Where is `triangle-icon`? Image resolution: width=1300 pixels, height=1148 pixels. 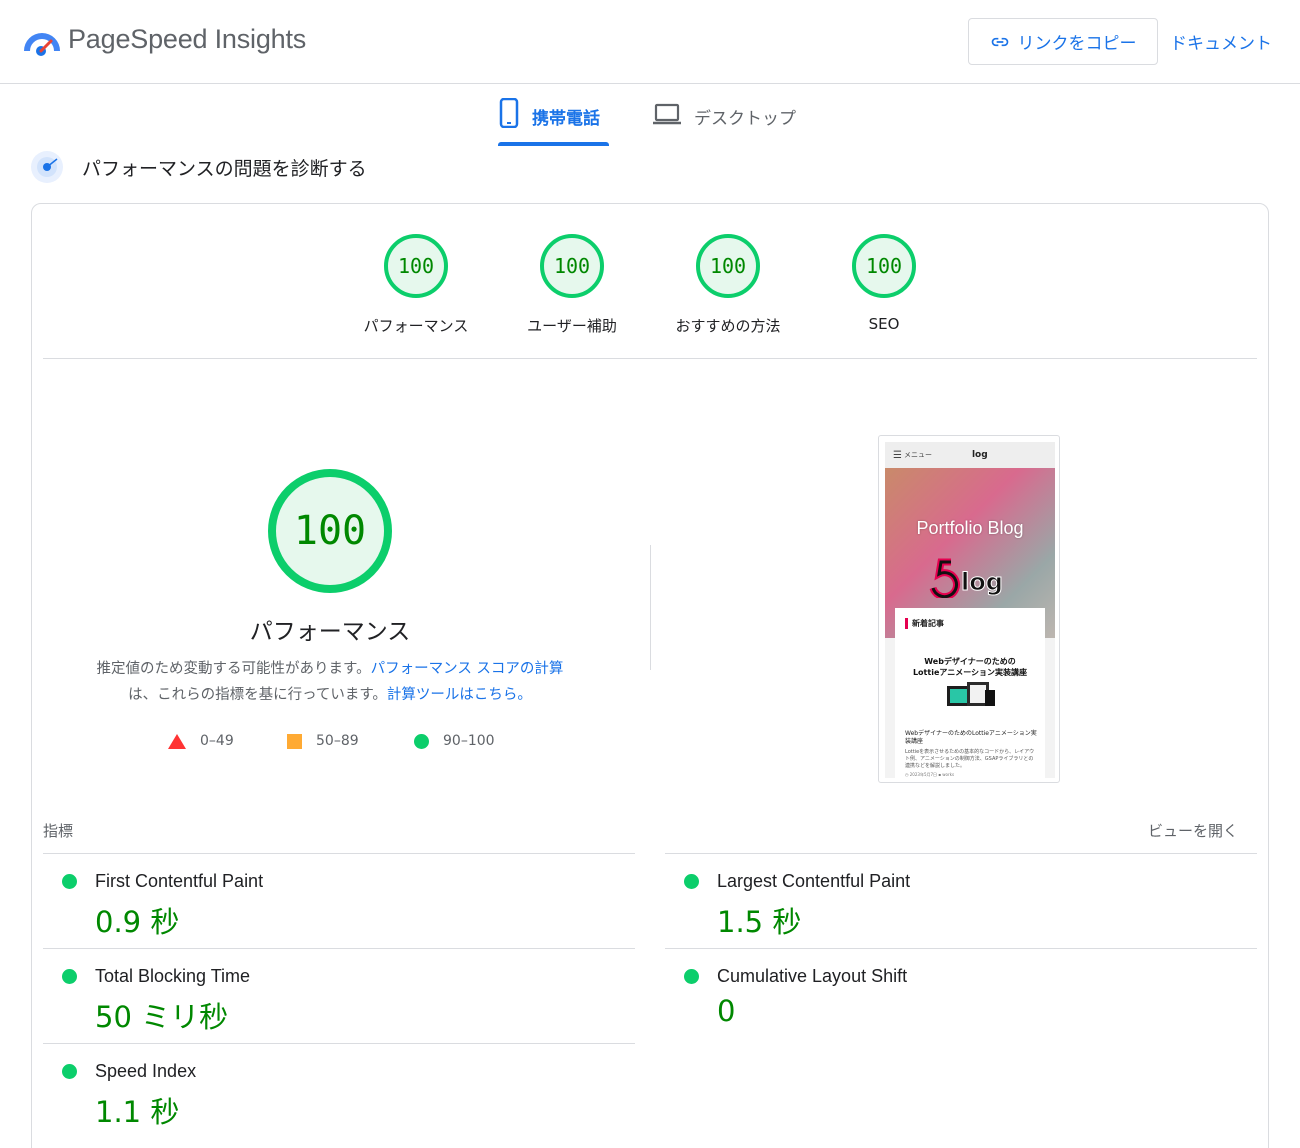 triangle-icon is located at coordinates (177, 741).